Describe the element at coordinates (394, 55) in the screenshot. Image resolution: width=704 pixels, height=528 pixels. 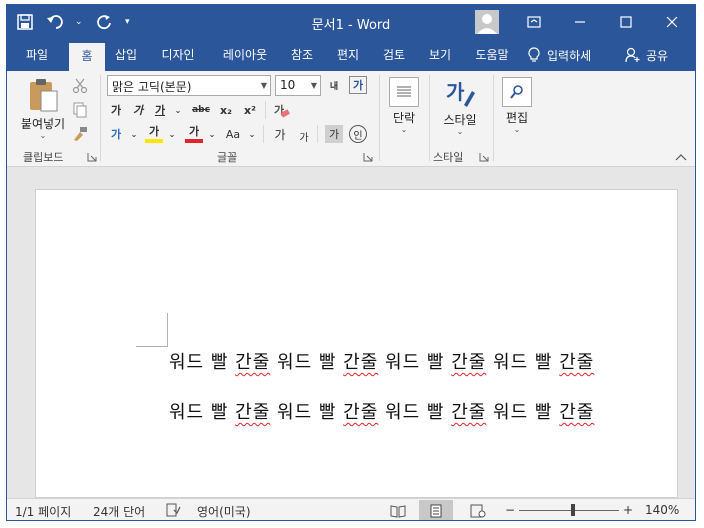
I see `tab-review: 검토` at that location.